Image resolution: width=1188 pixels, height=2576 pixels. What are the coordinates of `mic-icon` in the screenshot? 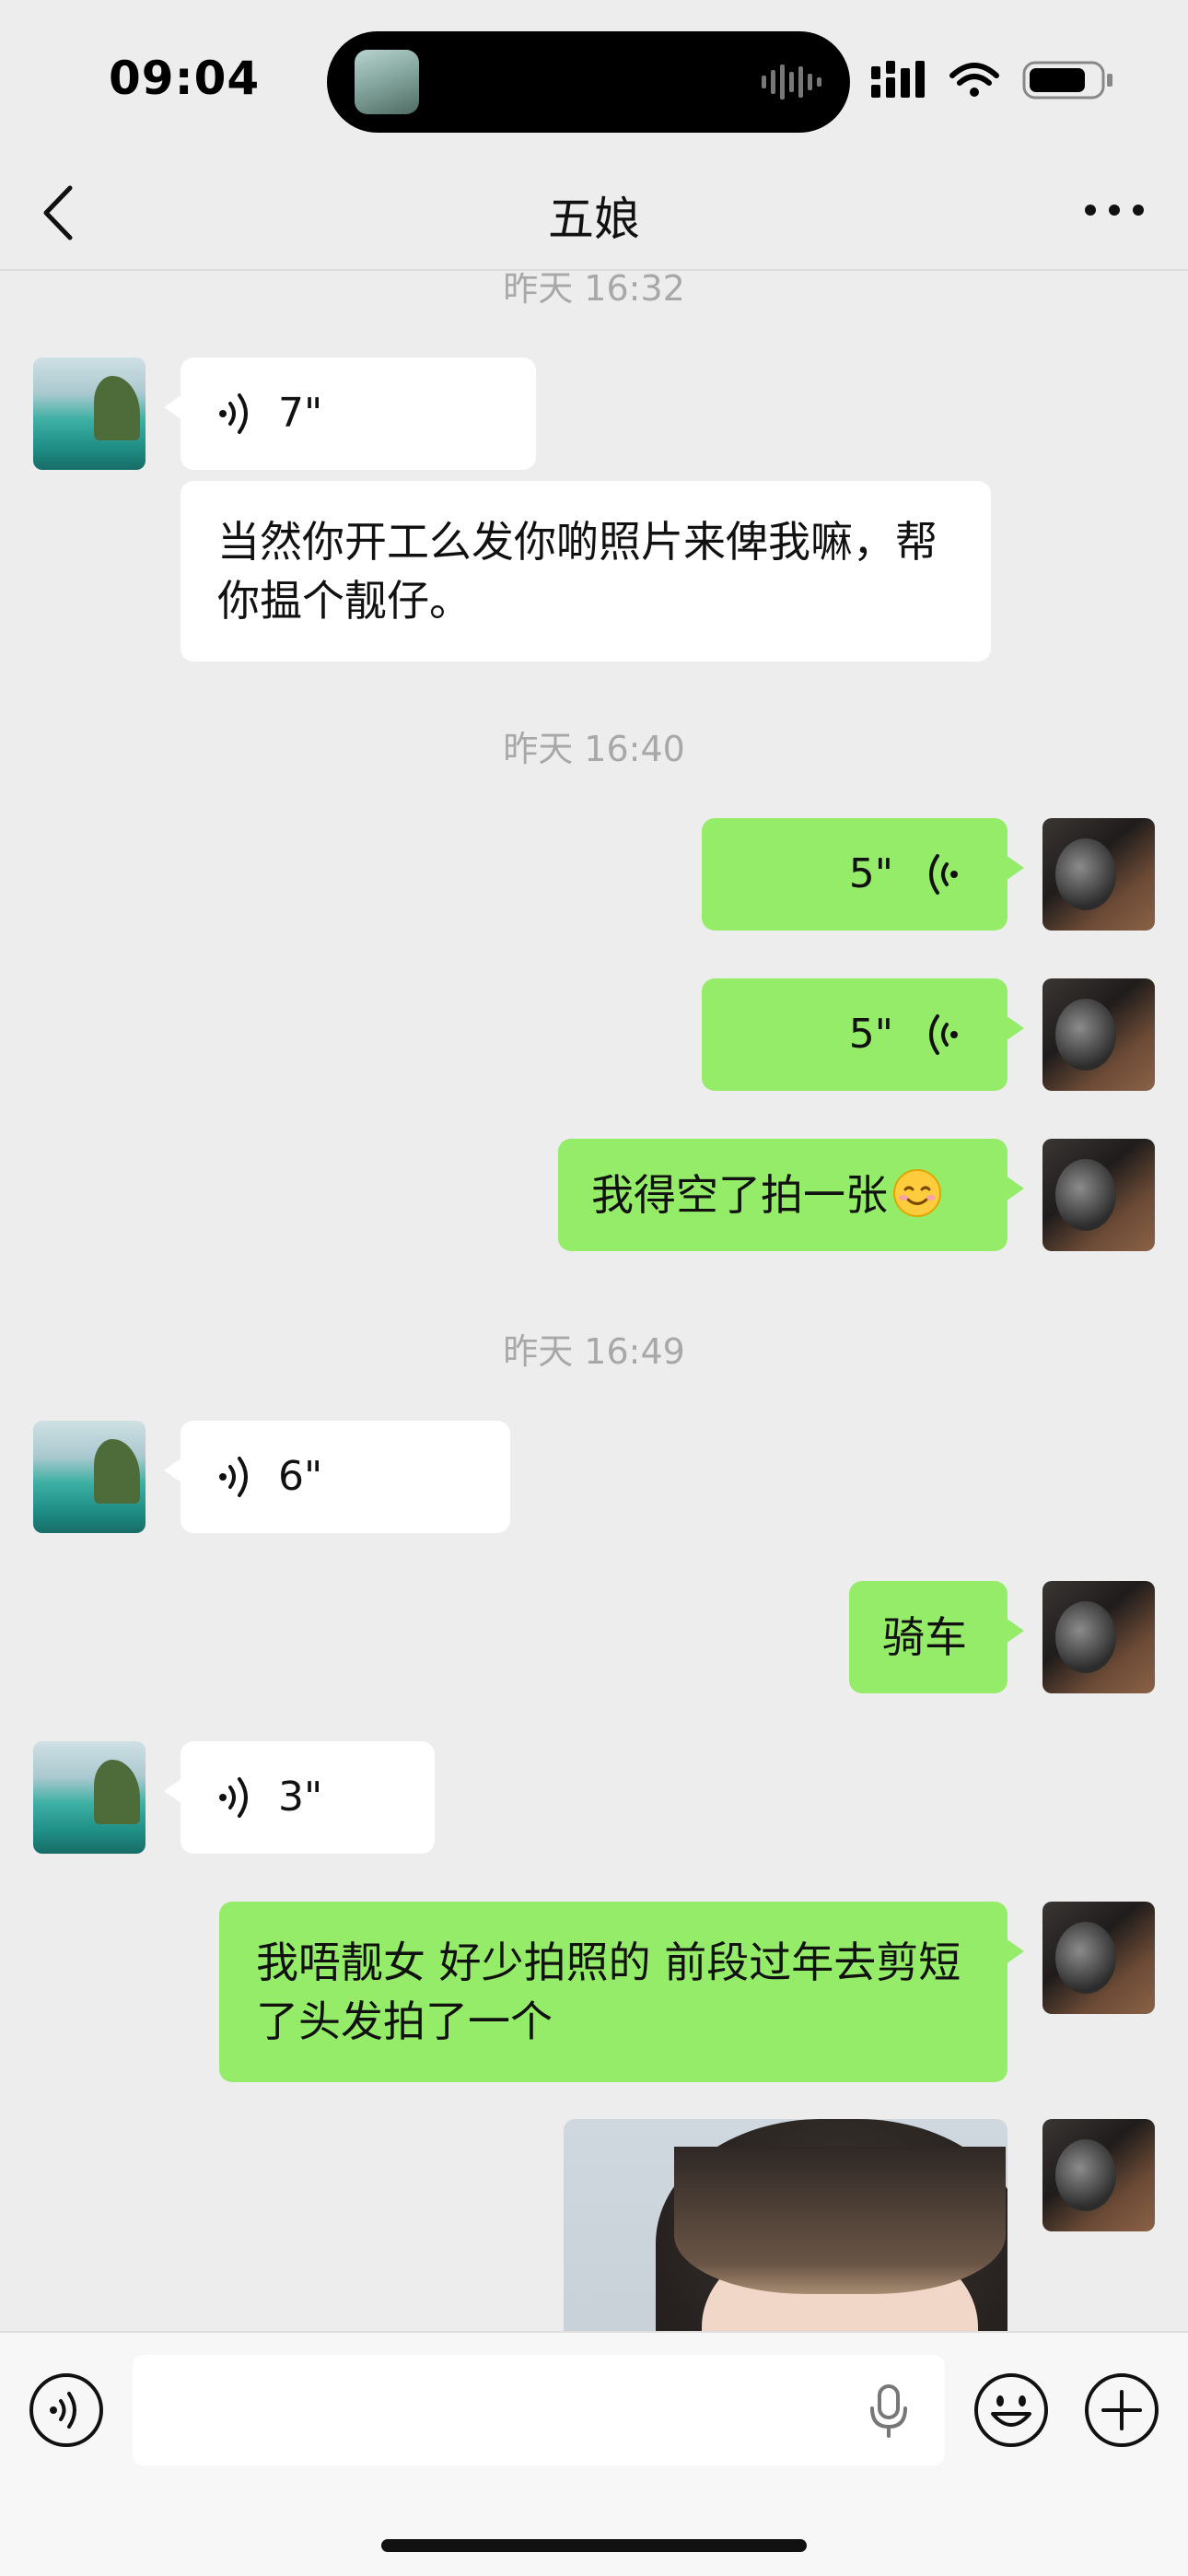 It's located at (889, 2410).